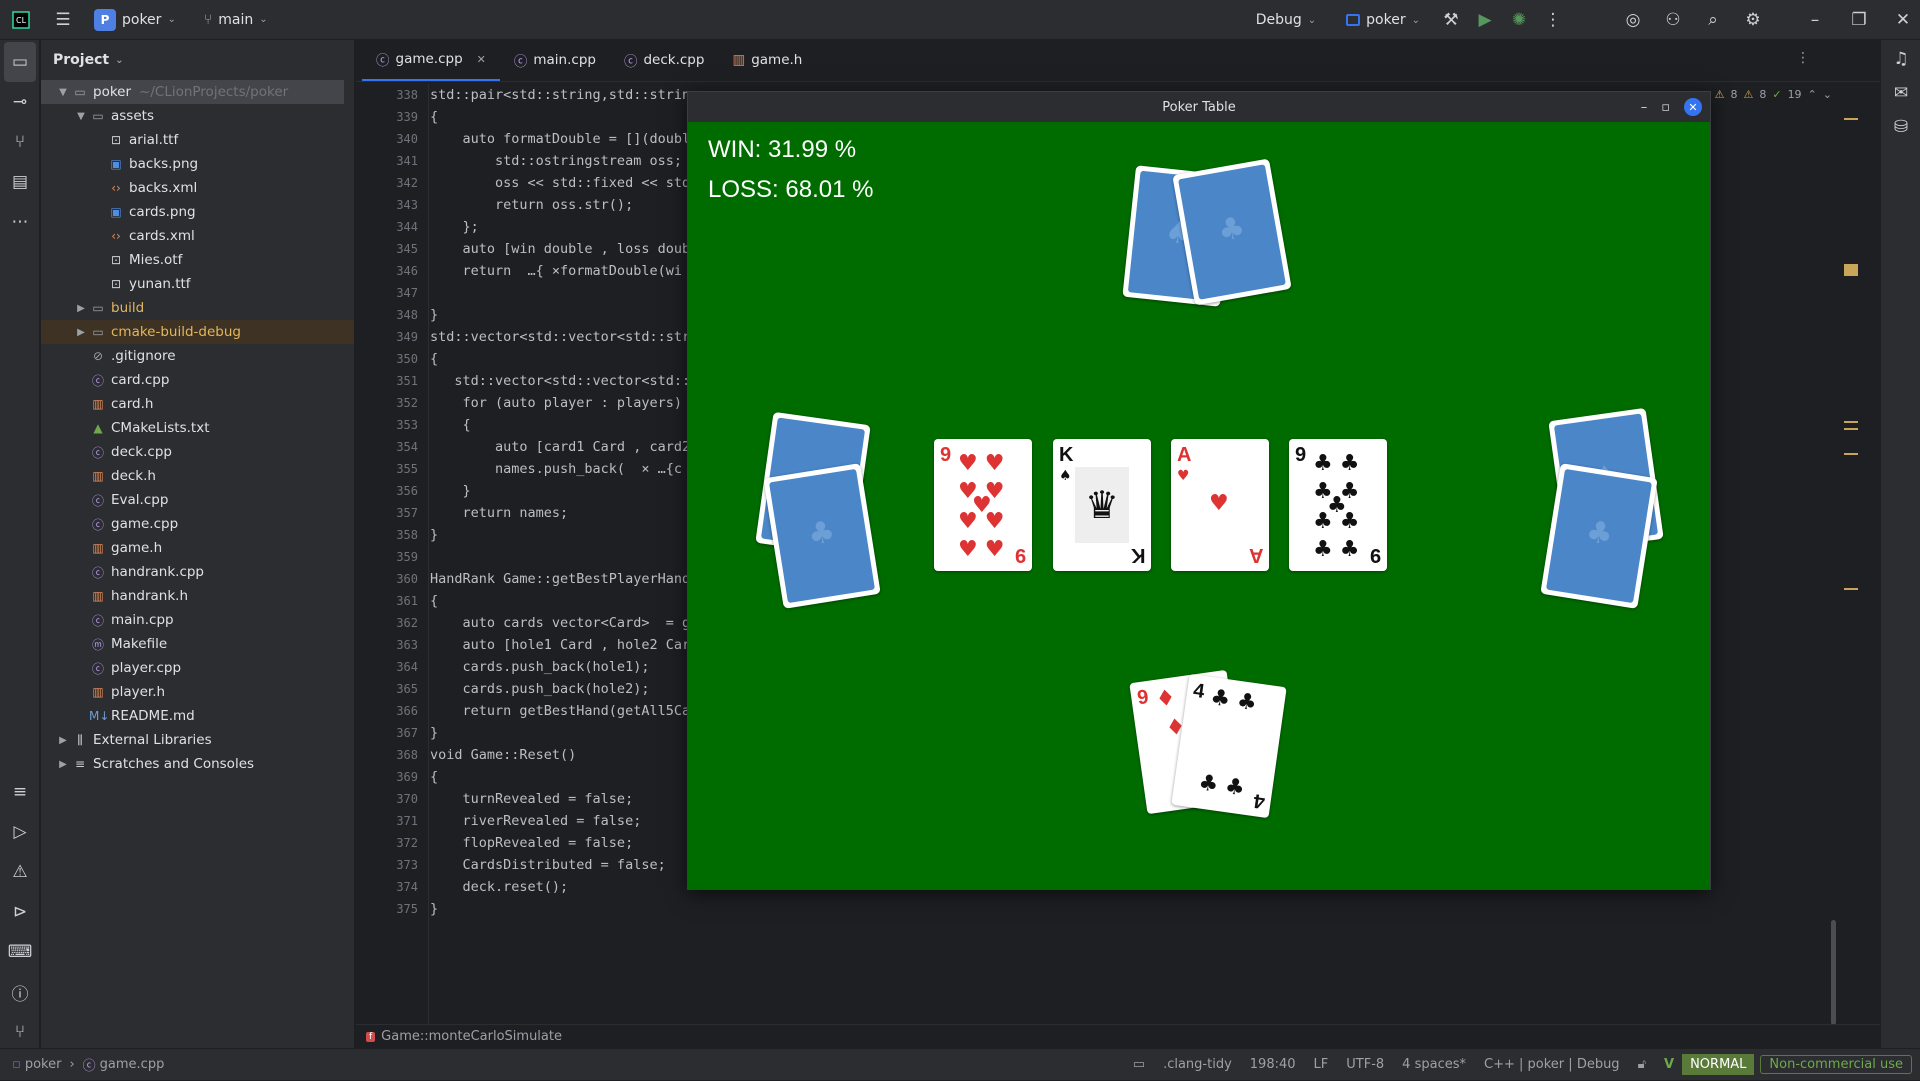 The image size is (1920, 1081). Describe the element at coordinates (1434, 1064) in the screenshot. I see `status-indent: 4 spaces*` at that location.